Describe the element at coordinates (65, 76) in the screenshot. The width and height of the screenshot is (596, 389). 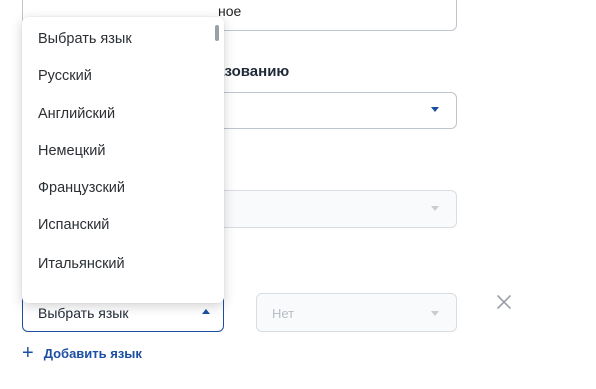
I see `dropdown-option: Русский` at that location.